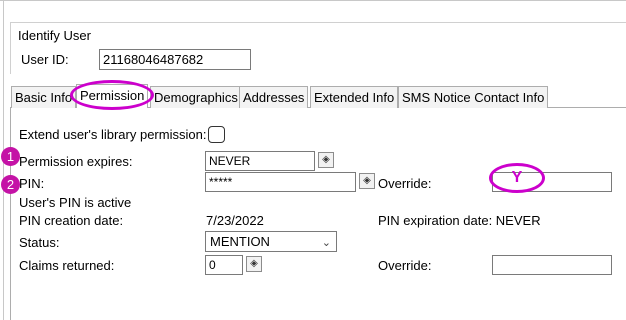  I want to click on pin-creation-value: 7/23/2022, so click(235, 220).